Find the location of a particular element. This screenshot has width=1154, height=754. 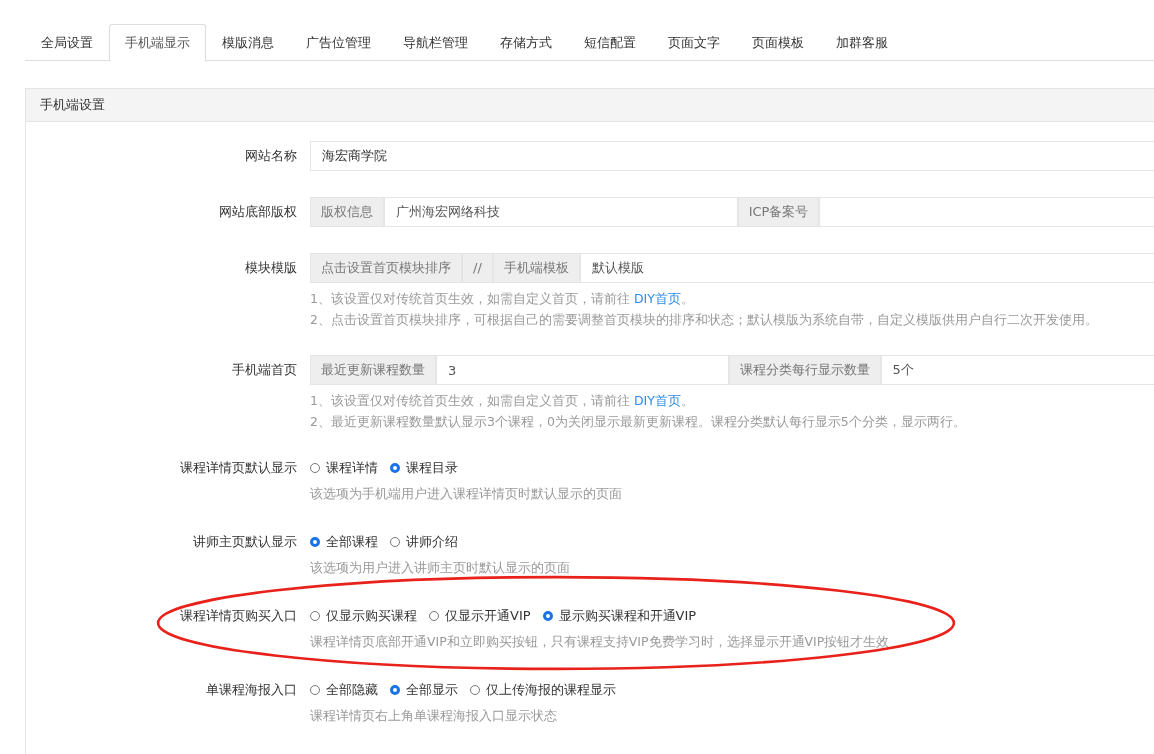

field-label: 模块模版 is located at coordinates (271, 268).